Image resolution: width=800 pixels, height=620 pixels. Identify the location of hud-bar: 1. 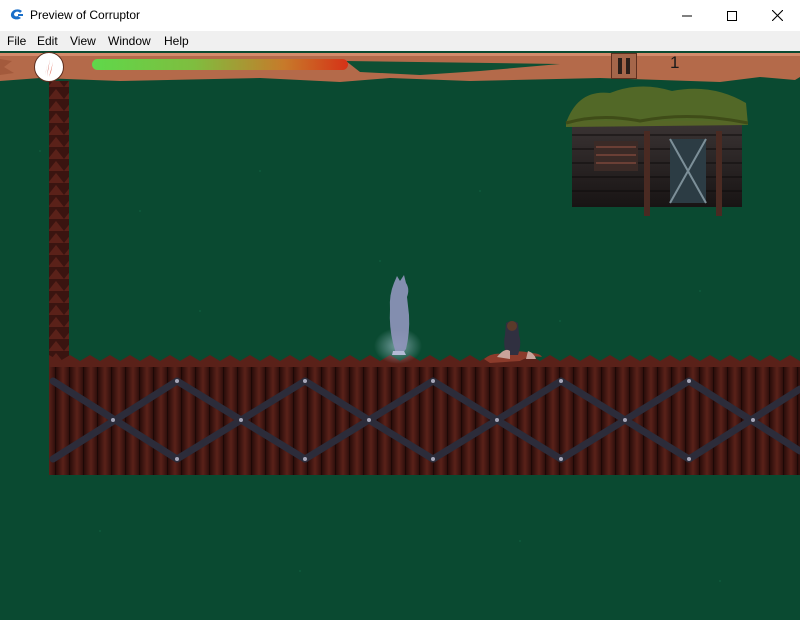
(400, 67).